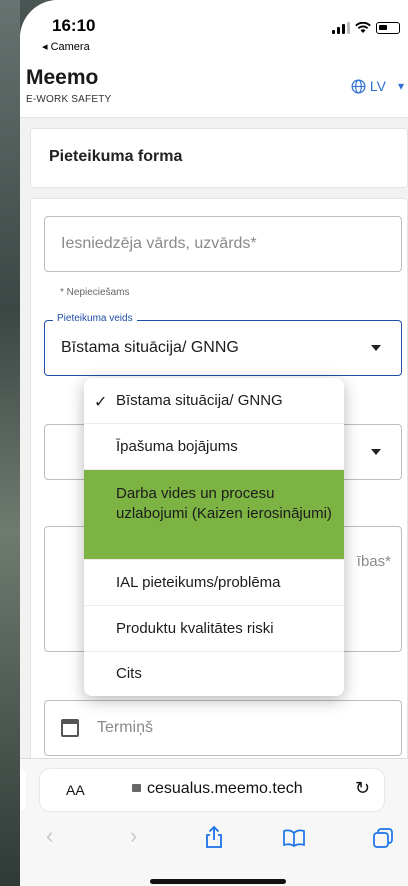 The image size is (408, 886). I want to click on checkmark-icon: ✓, so click(101, 402).